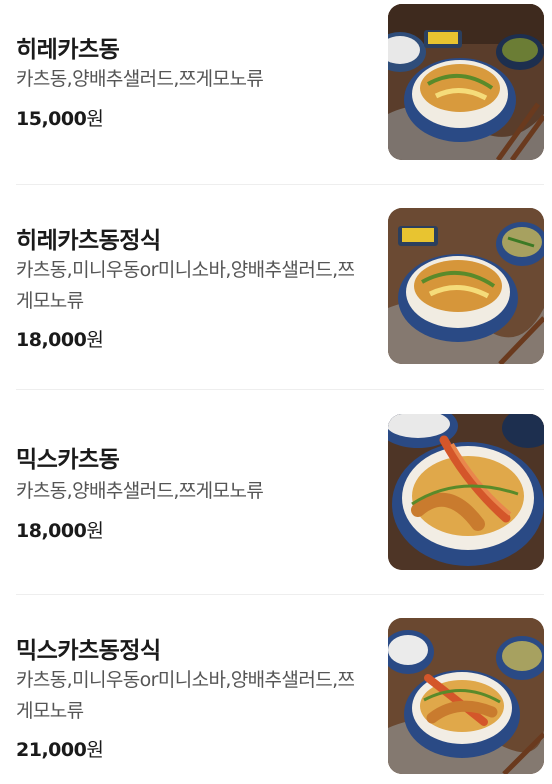  Describe the element at coordinates (88, 651) in the screenshot. I see `menu-item-name: 믹스카츠동정식` at that location.